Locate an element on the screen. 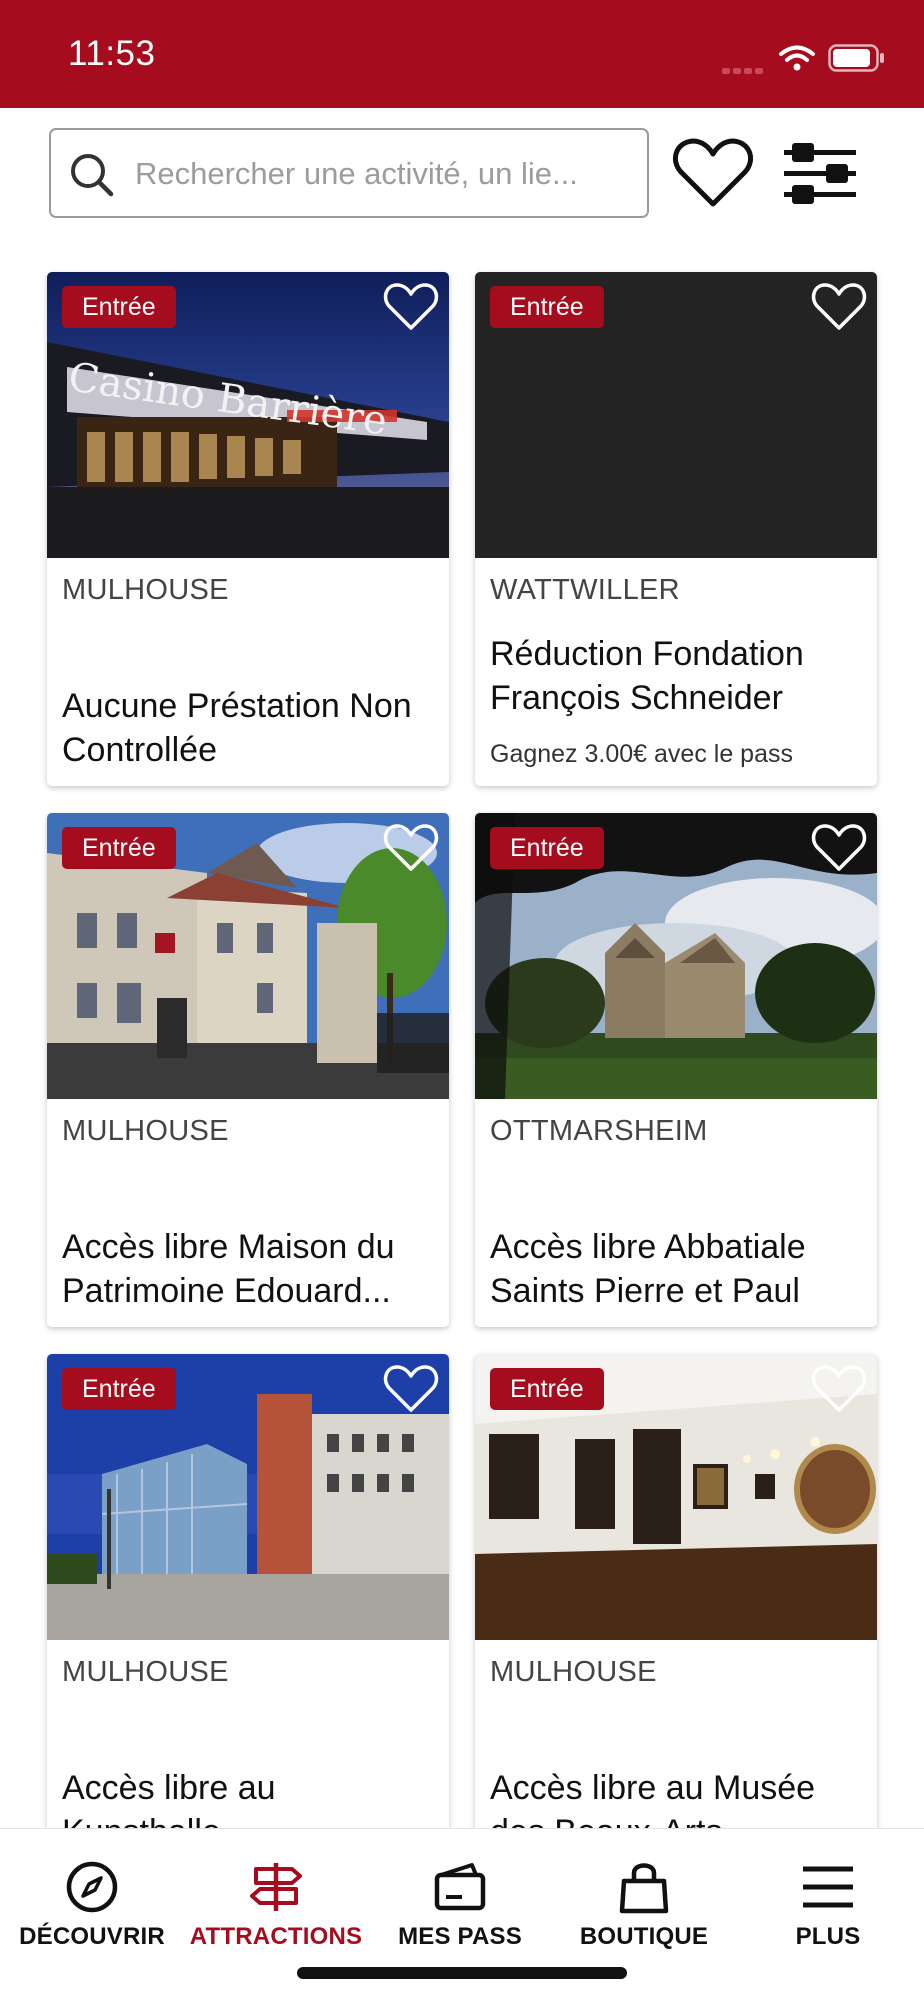 This screenshot has height=2000, width=924. tab-label: DÉCOUVRIR is located at coordinates (92, 1936).